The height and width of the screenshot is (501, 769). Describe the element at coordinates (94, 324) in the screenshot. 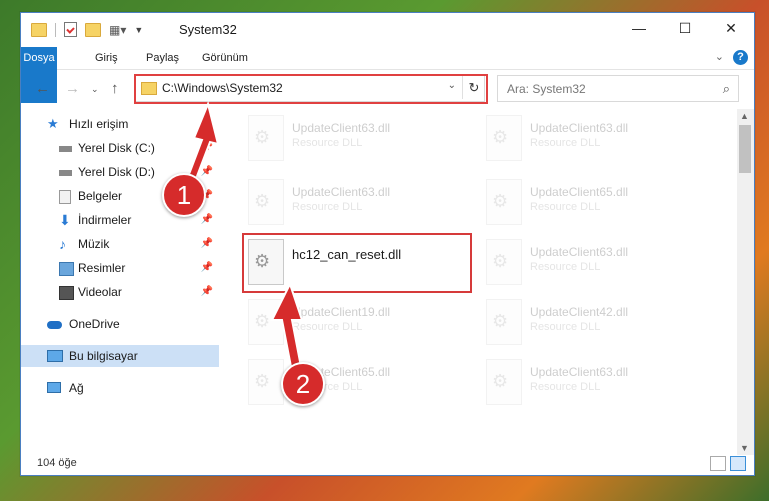

I see `sidebar-item-label: OneDrive` at that location.